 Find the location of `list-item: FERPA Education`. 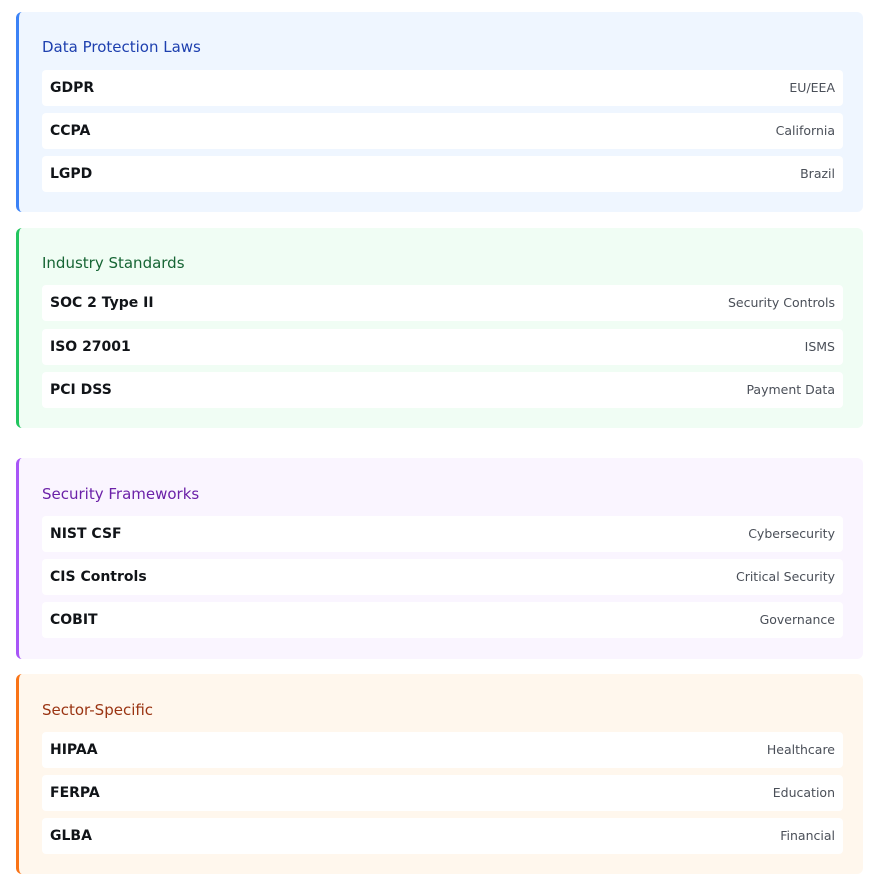

list-item: FERPA Education is located at coordinates (442, 793).